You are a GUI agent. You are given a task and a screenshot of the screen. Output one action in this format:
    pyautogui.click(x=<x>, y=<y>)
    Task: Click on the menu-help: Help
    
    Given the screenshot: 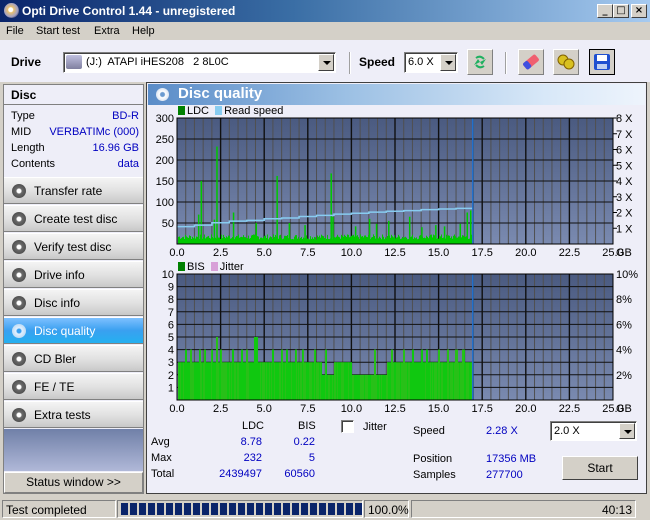 What is the action you would take?
    pyautogui.click(x=143, y=31)
    